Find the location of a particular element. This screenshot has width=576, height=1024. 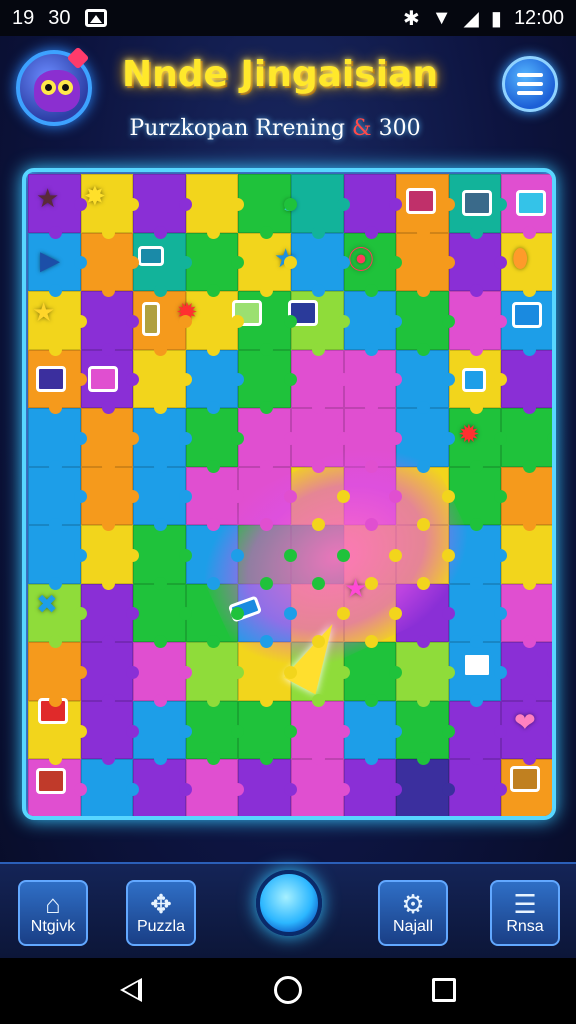

box-icon is located at coordinates (477, 203).